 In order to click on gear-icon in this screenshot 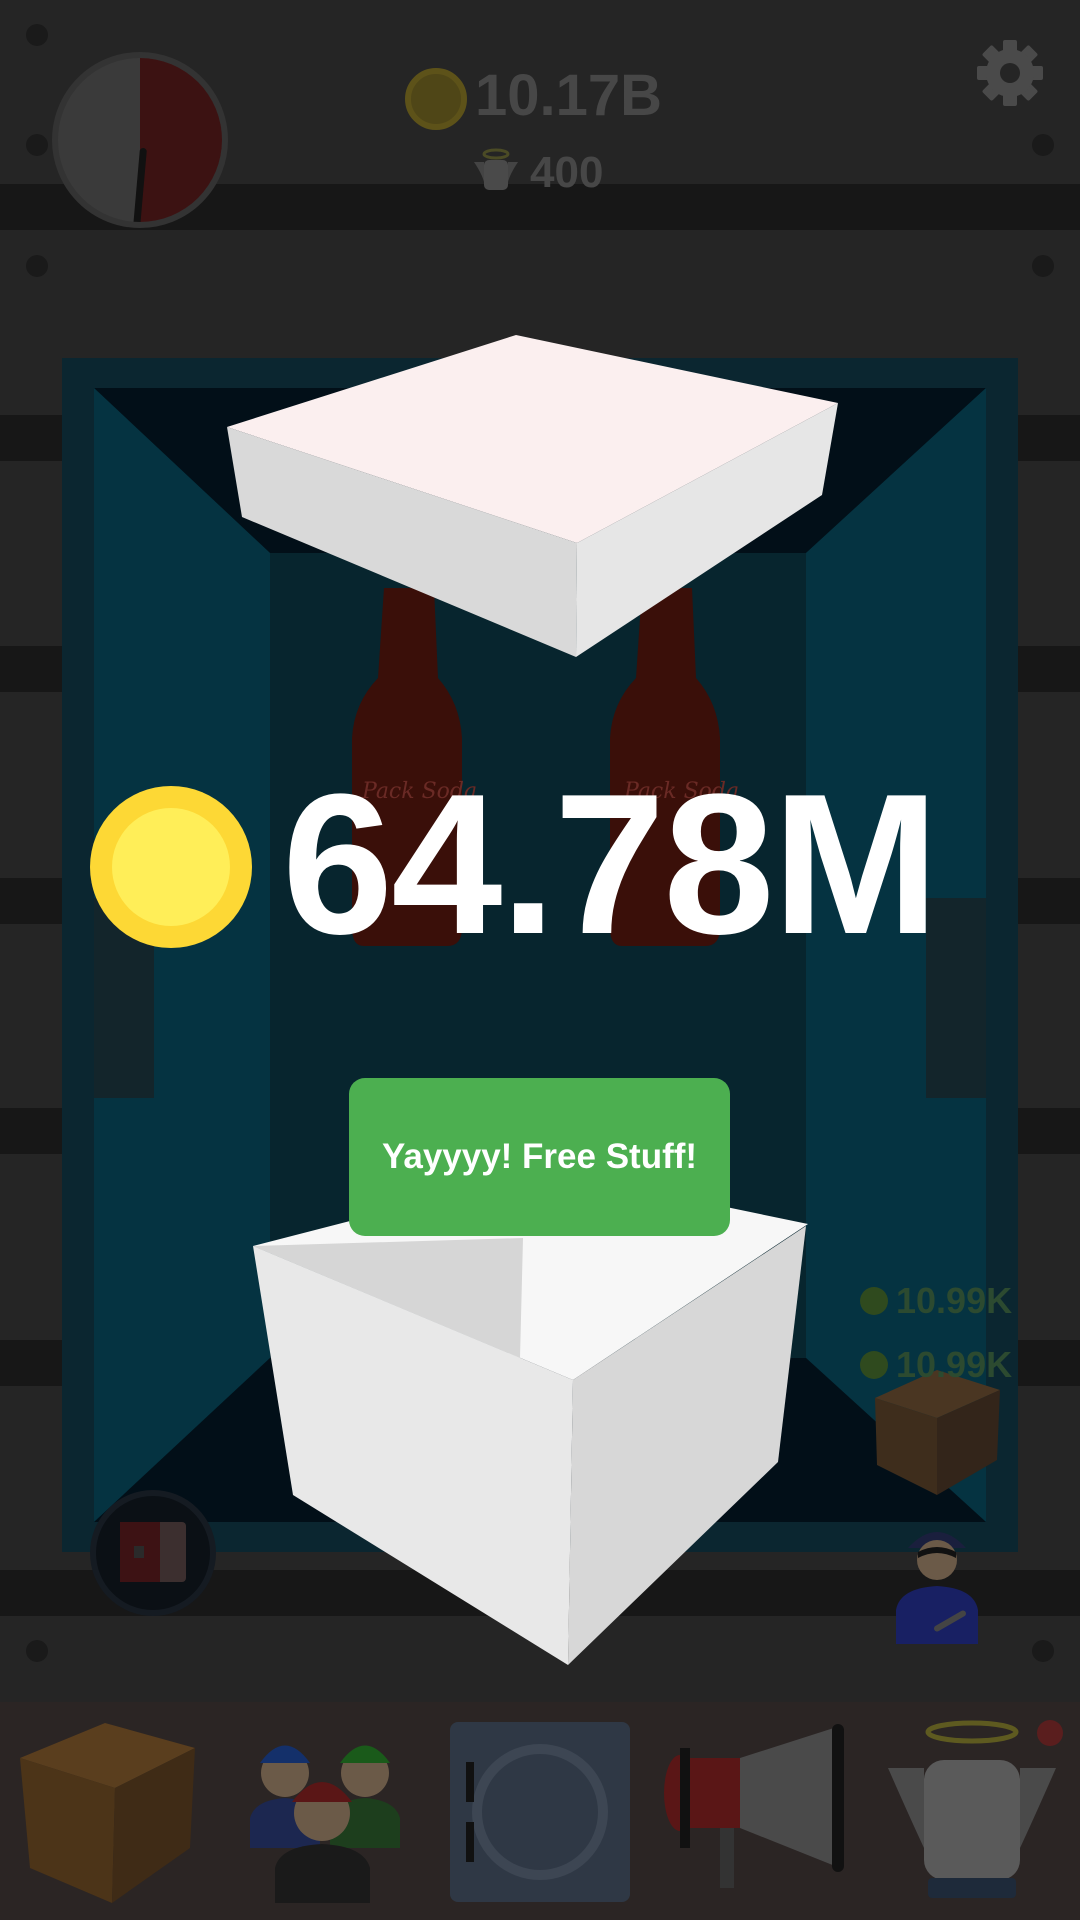, I will do `click(1010, 73)`.